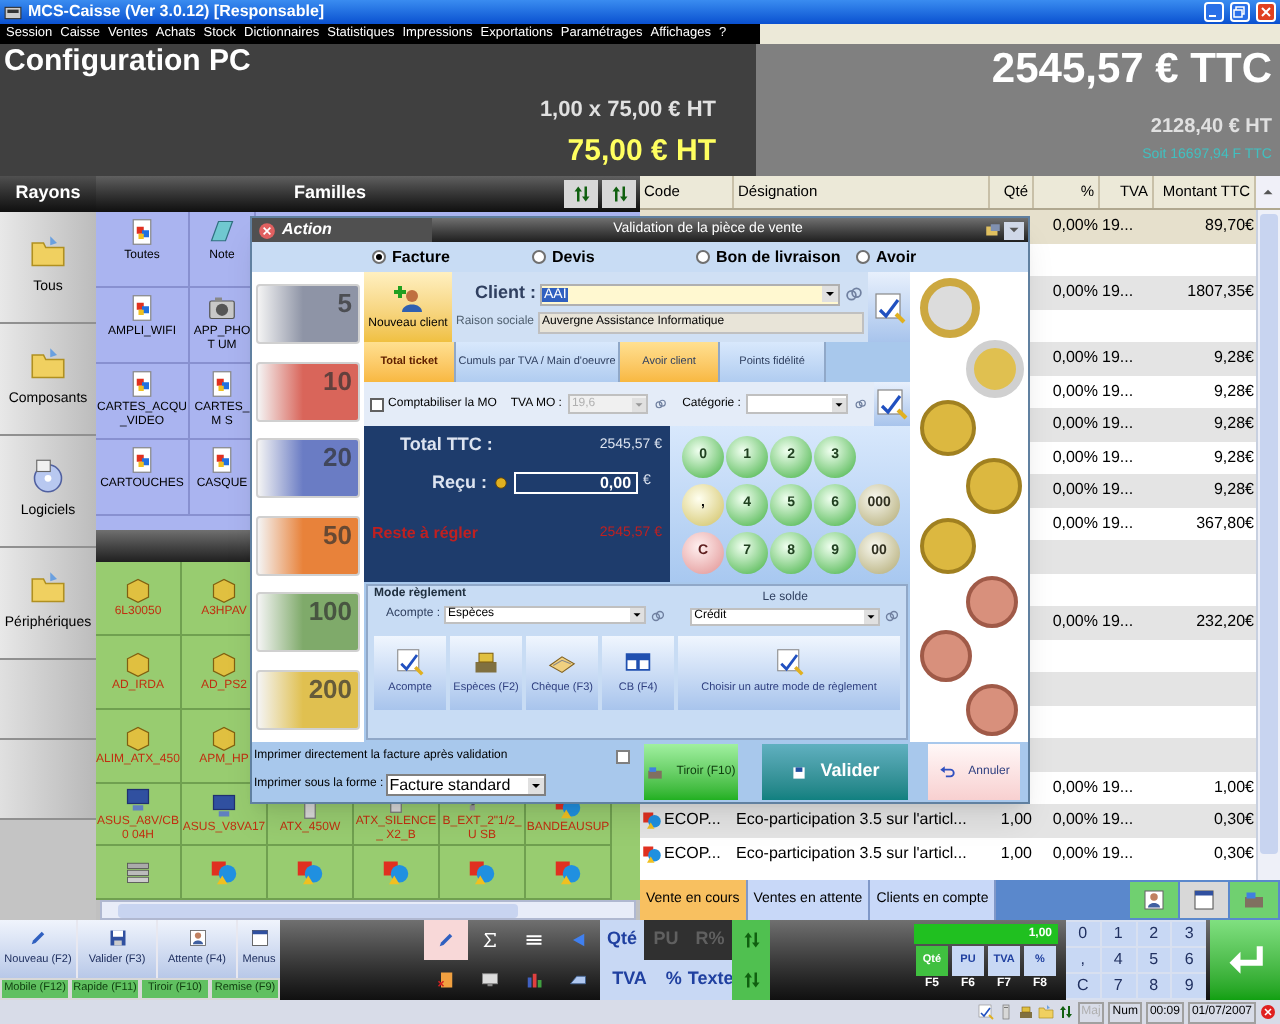 The height and width of the screenshot is (1024, 1280). What do you see at coordinates (460, 482) in the screenshot?
I see `received-label: Reçu :` at bounding box center [460, 482].